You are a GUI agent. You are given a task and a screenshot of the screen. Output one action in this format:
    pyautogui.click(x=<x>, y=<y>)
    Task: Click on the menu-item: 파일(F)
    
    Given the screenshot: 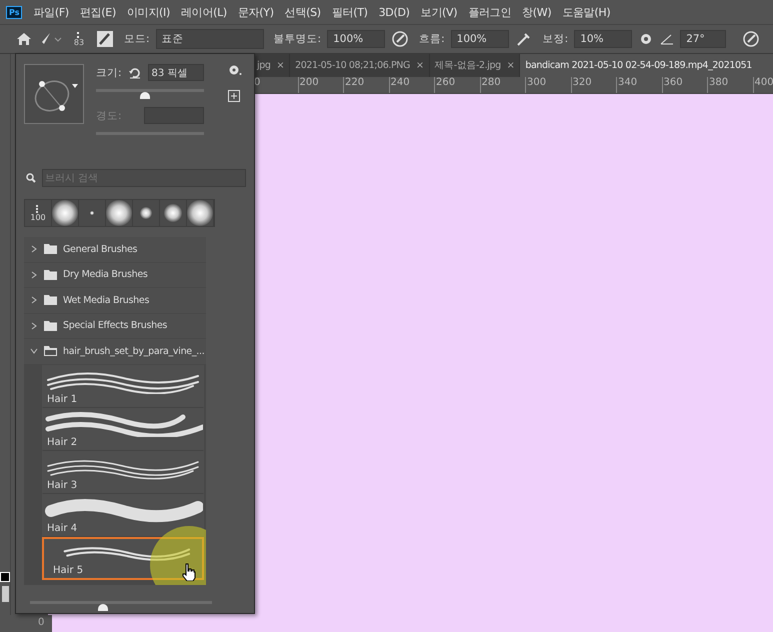 What is the action you would take?
    pyautogui.click(x=51, y=12)
    